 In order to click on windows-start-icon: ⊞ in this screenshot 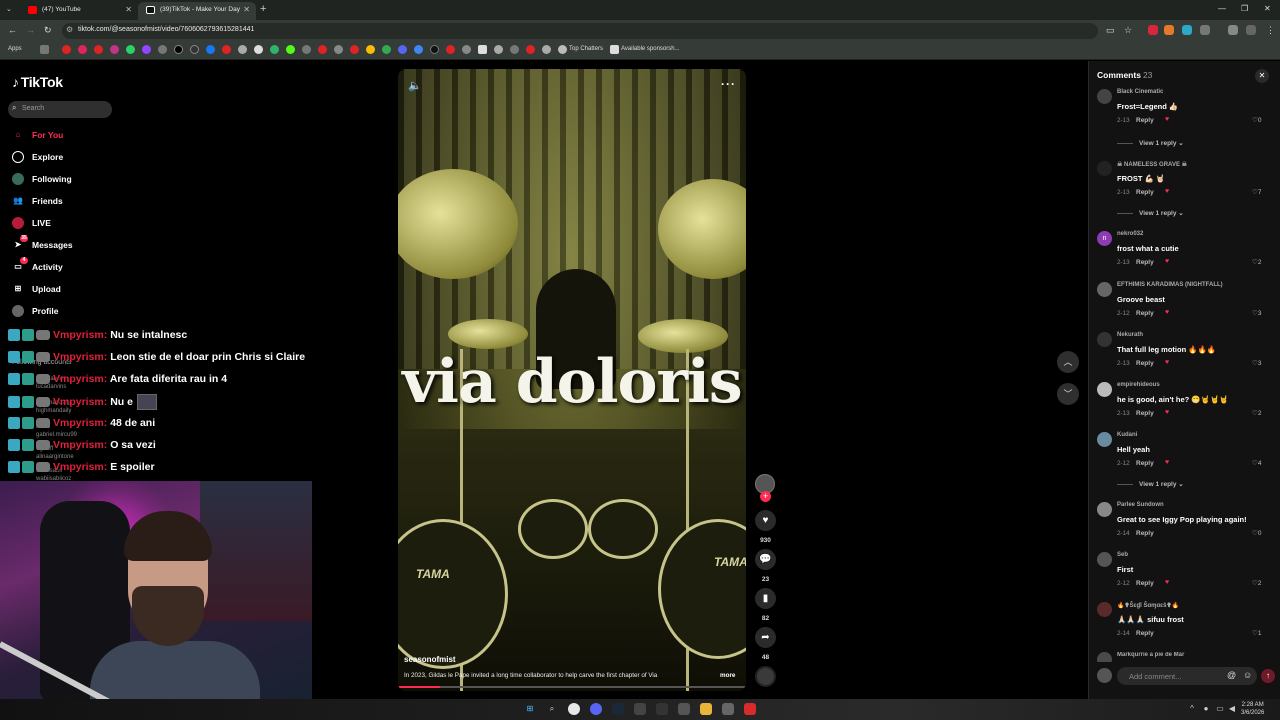, I will do `click(530, 709)`.